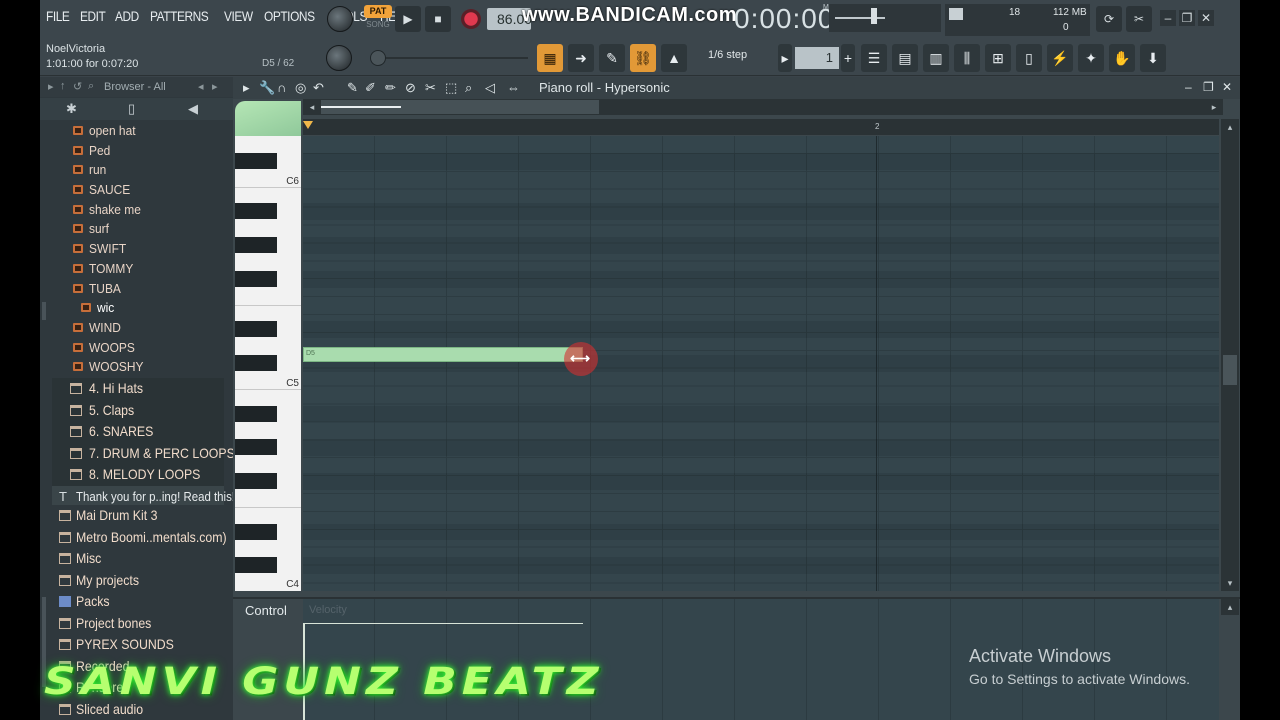 The height and width of the screenshot is (720, 1280). Describe the element at coordinates (138, 559) in the screenshot. I see `folder-item: Misc` at that location.